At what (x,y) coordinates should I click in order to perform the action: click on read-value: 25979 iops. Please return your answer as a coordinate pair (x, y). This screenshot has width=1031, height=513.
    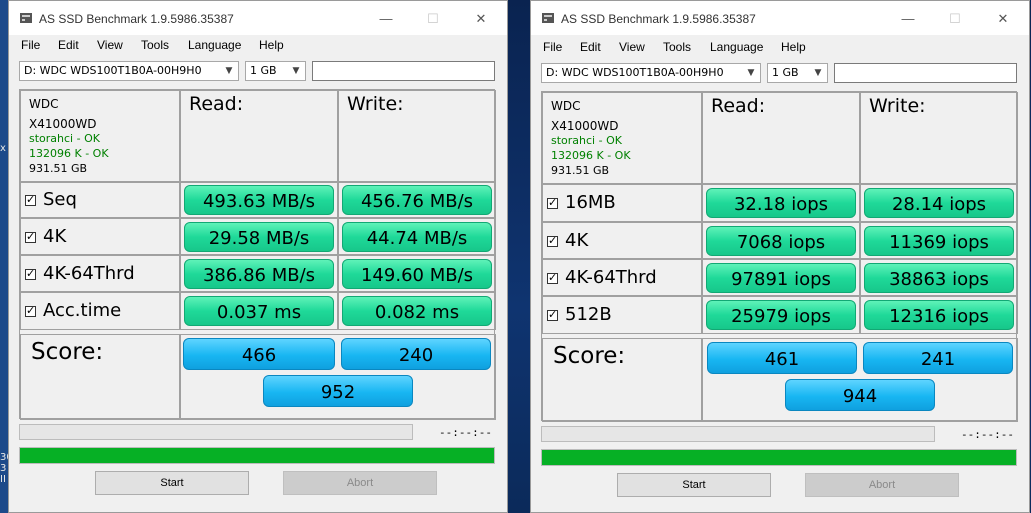
    Looking at the image, I should click on (781, 315).